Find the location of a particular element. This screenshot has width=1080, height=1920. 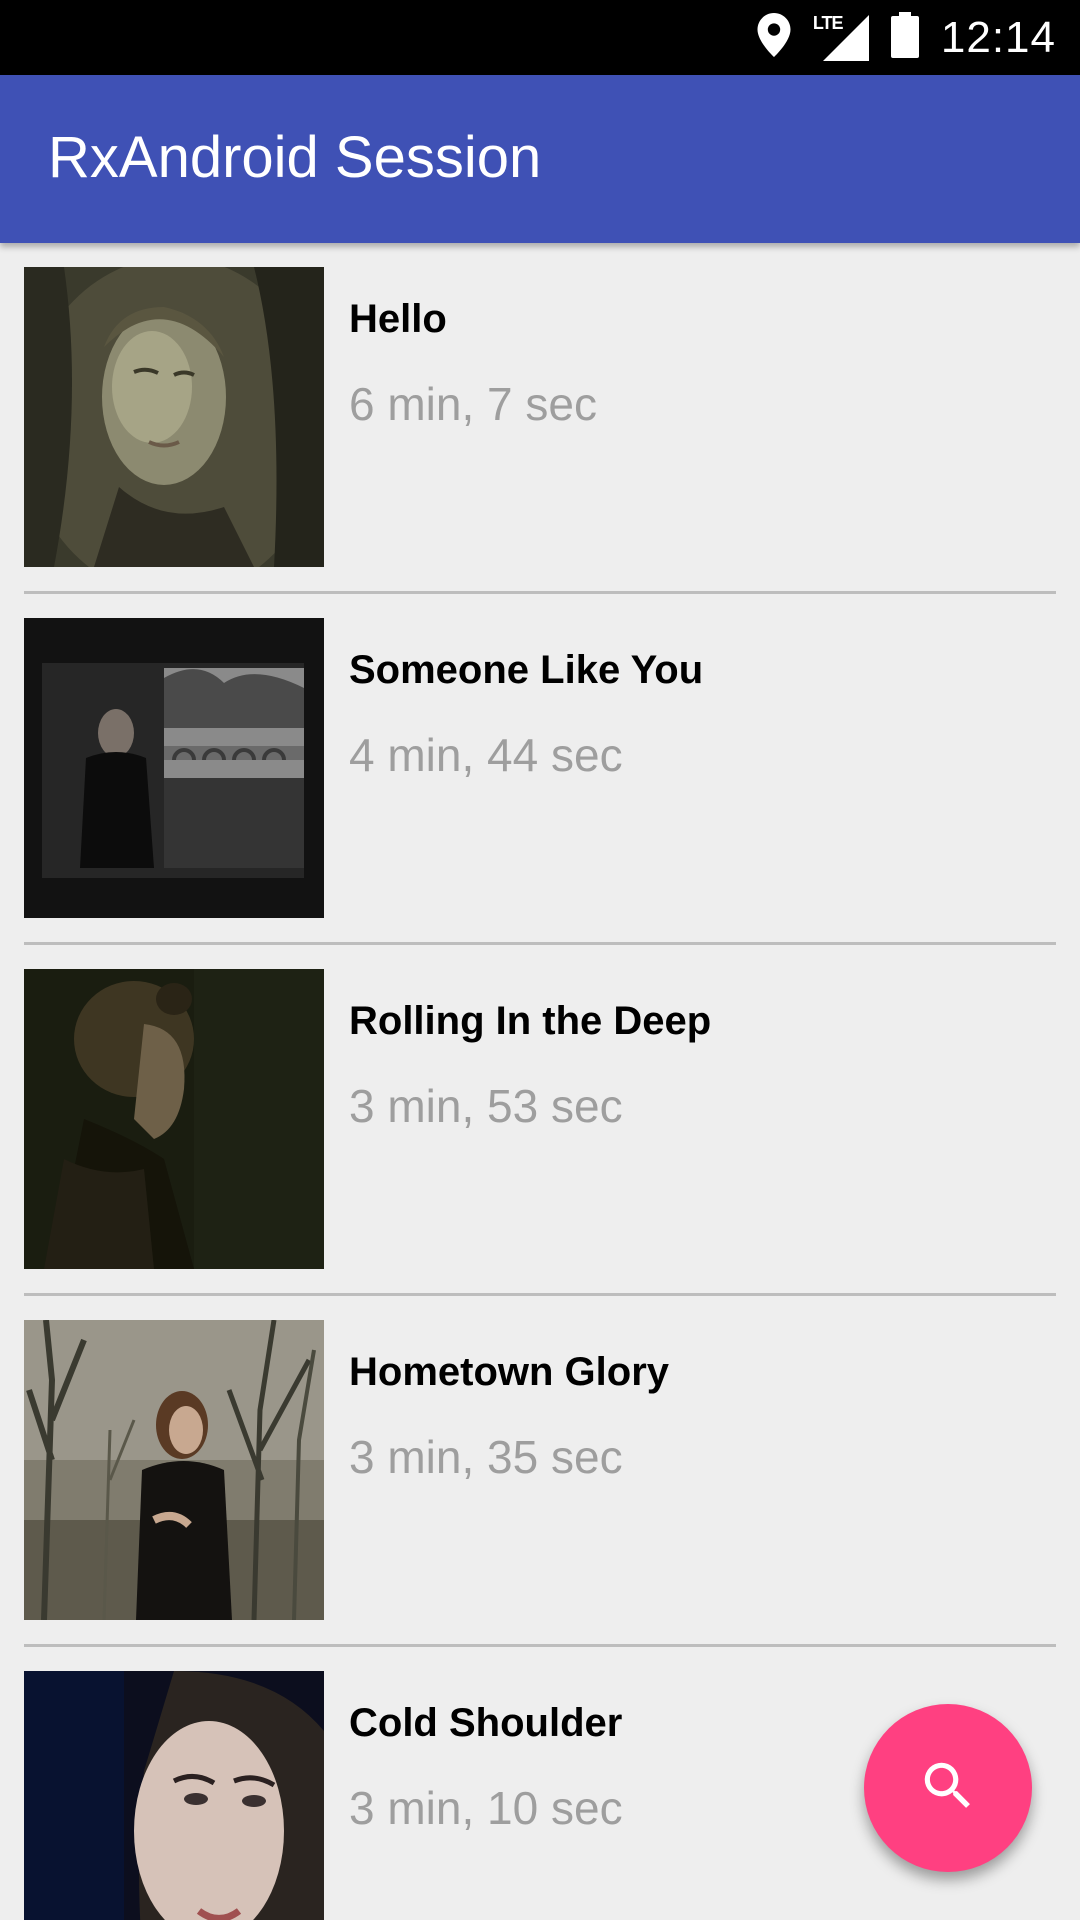

search-fab-button is located at coordinates (948, 1788).